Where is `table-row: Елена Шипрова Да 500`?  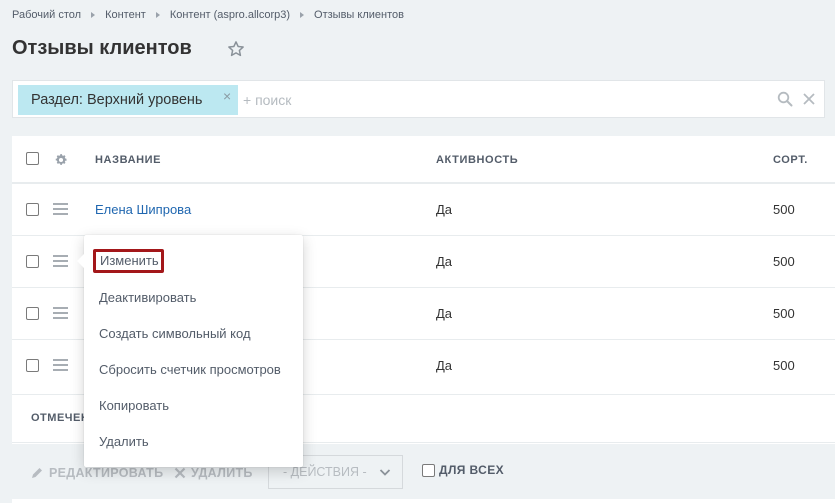 table-row: Елена Шипрова Да 500 is located at coordinates (423, 210).